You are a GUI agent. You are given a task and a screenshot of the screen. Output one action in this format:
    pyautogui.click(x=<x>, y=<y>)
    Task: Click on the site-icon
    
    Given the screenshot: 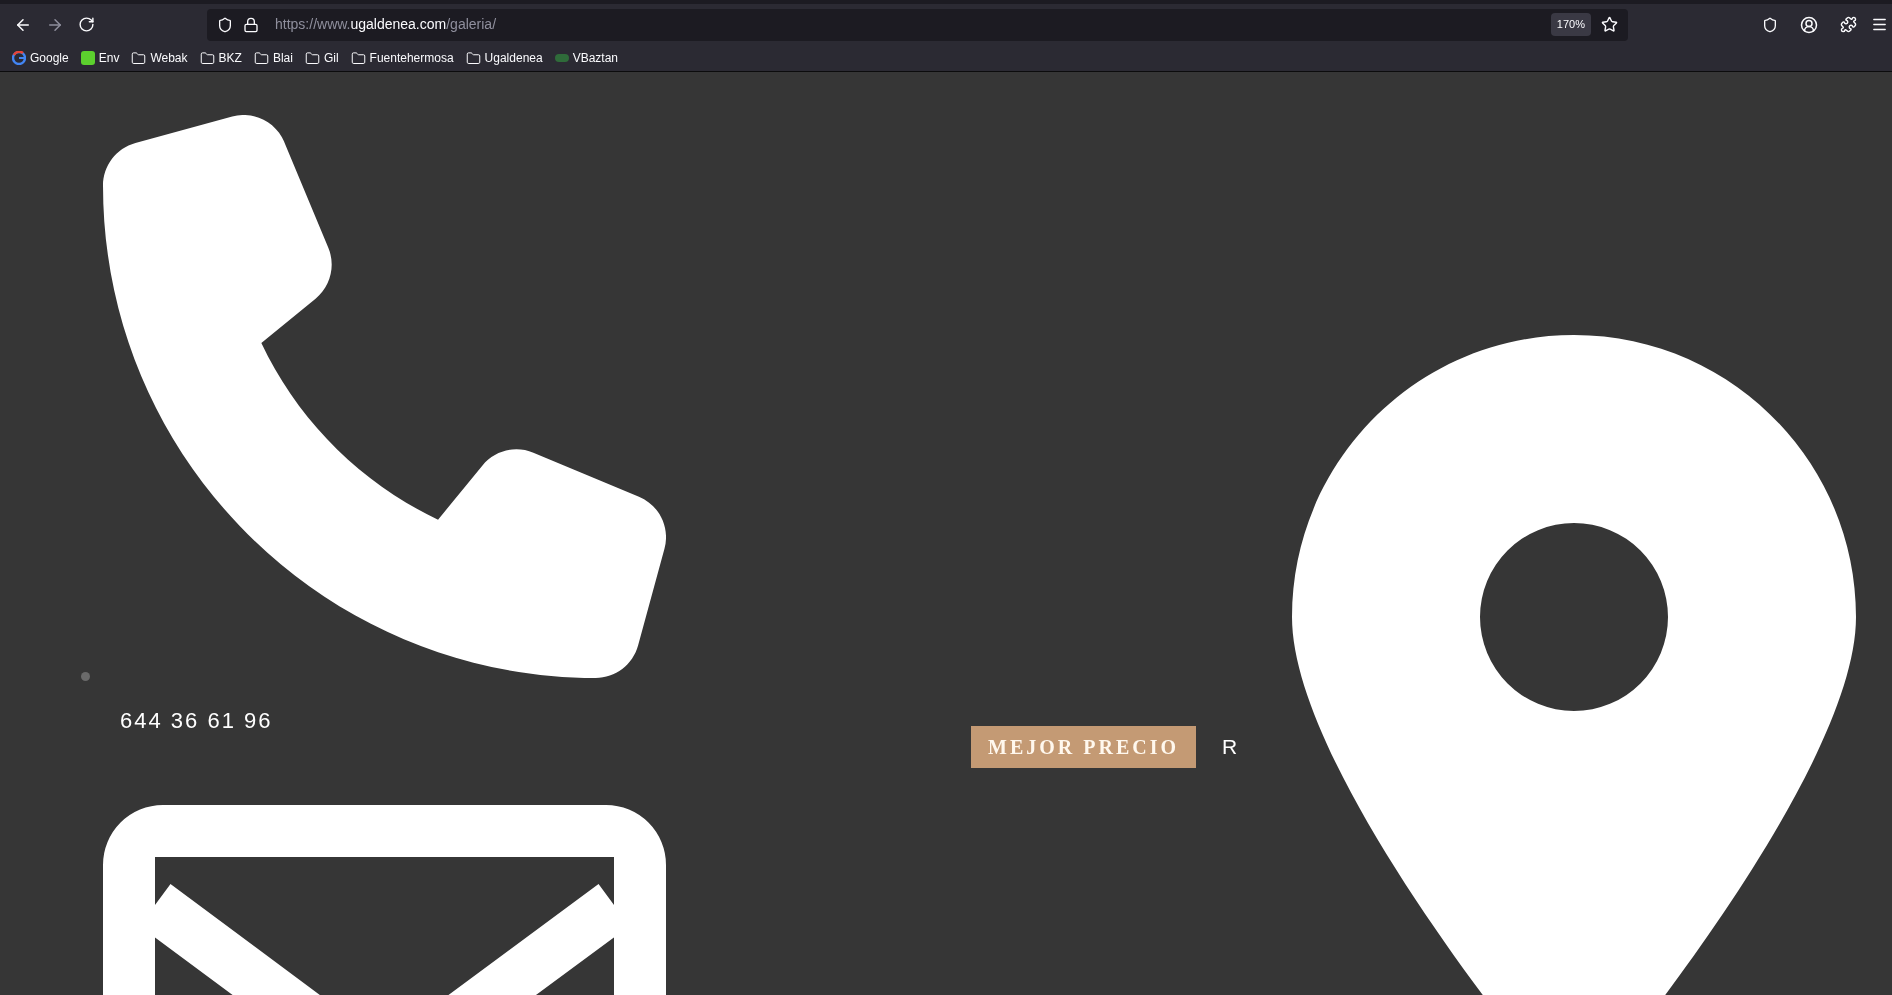 What is the action you would take?
    pyautogui.click(x=561, y=58)
    